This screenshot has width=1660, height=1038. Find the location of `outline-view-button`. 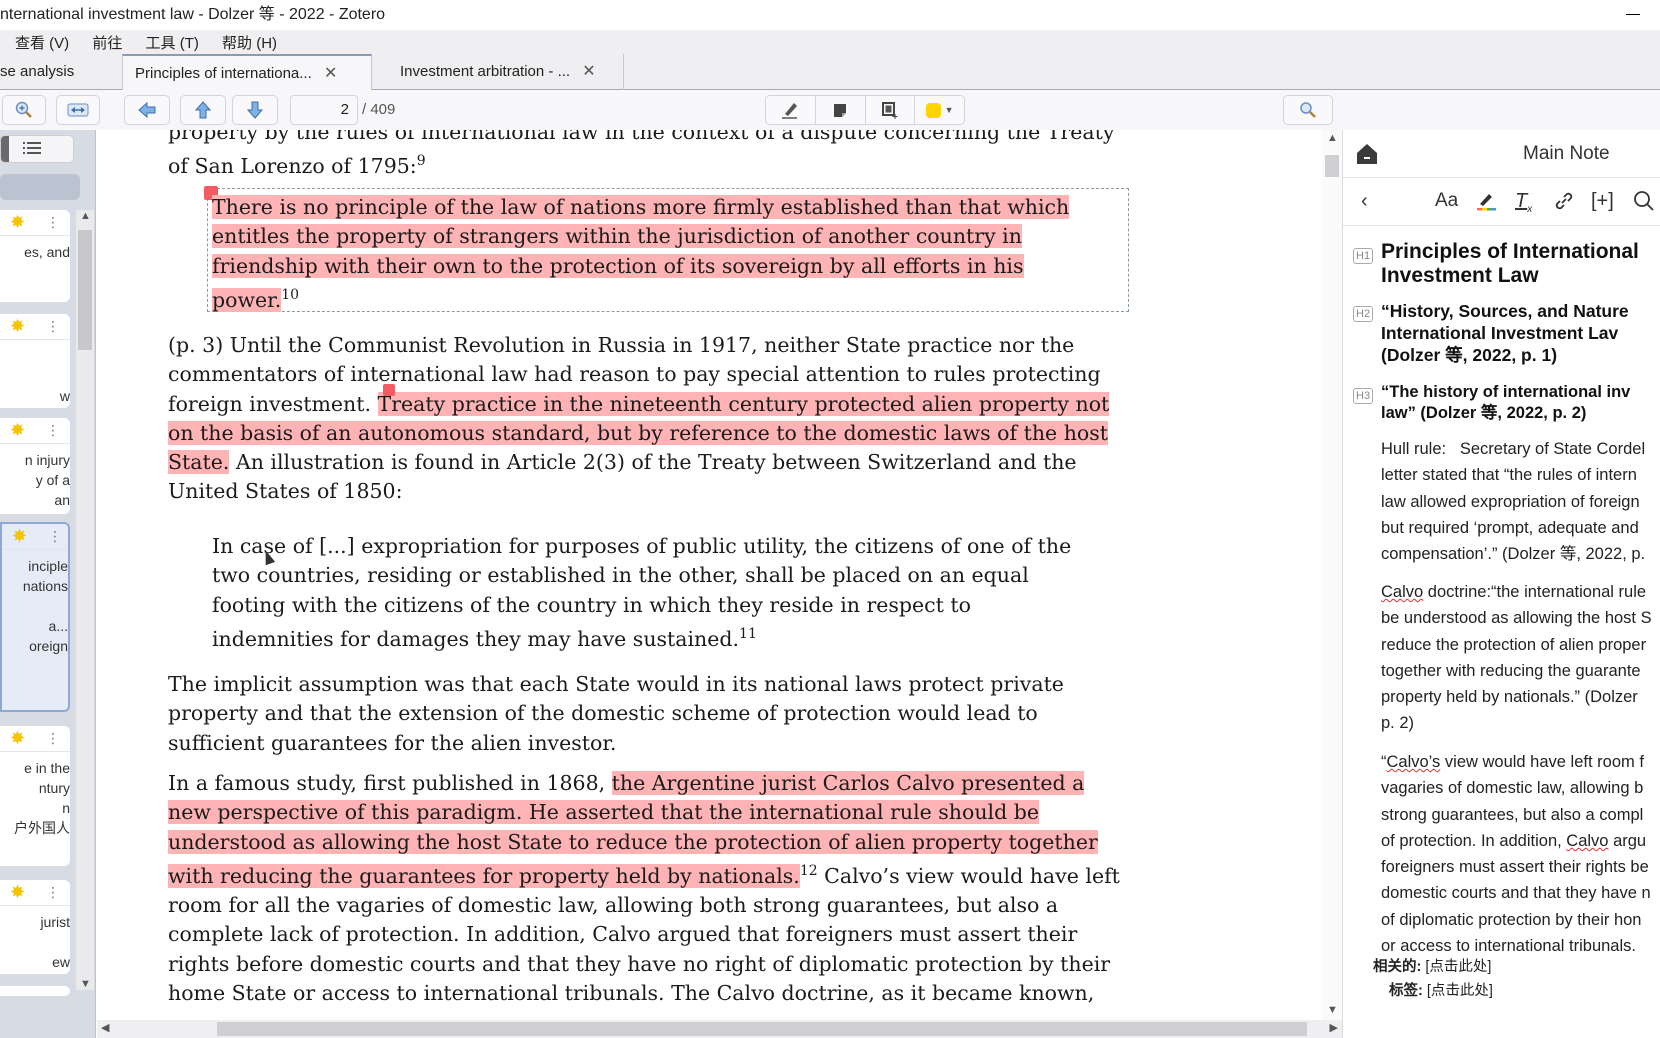

outline-view-button is located at coordinates (32, 150).